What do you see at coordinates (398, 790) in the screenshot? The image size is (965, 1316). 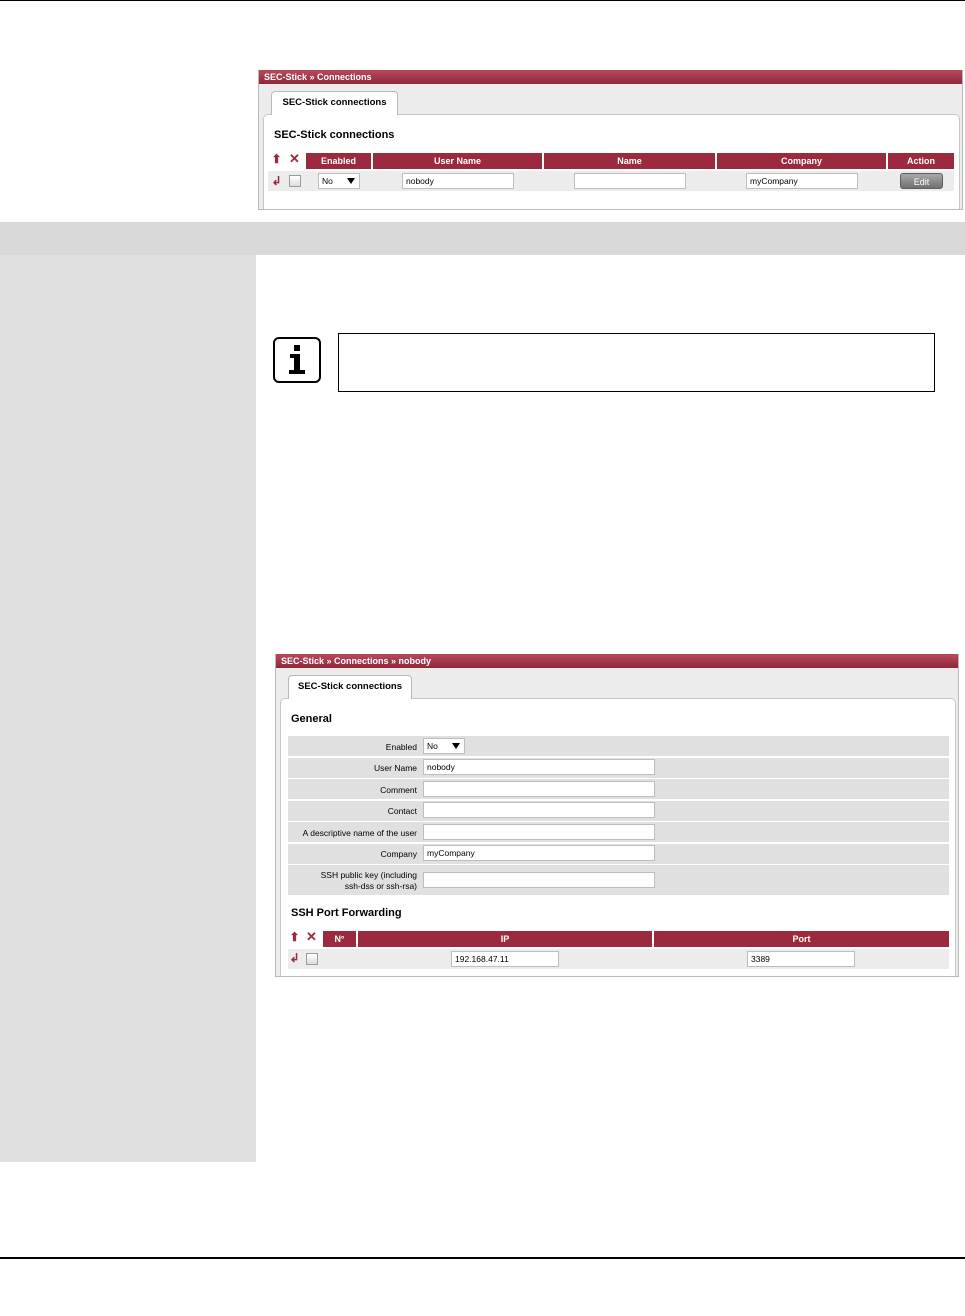 I see `comment-label: Comment` at bounding box center [398, 790].